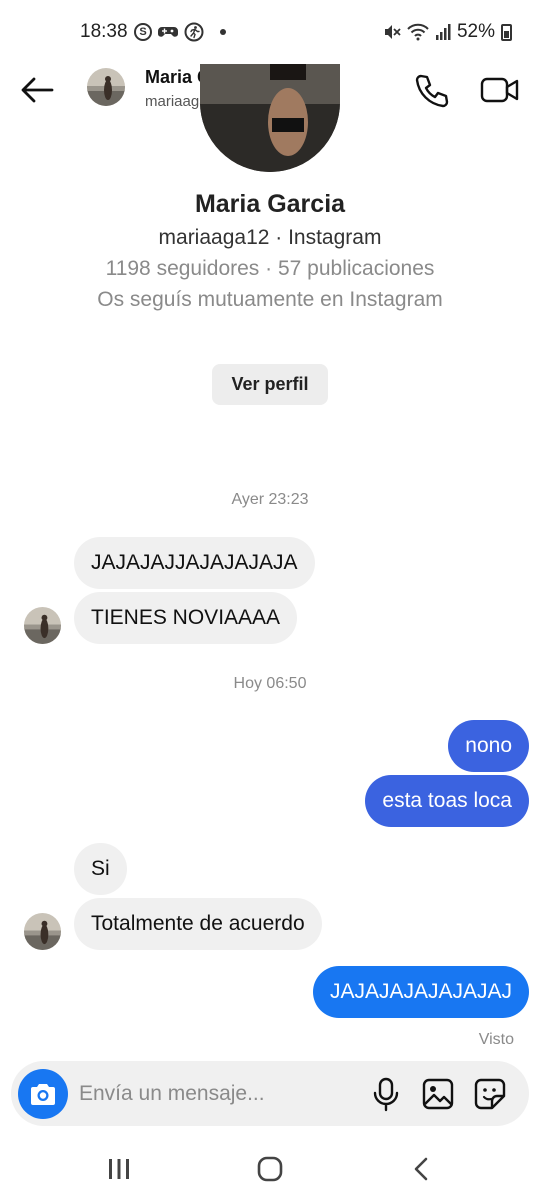  Describe the element at coordinates (168, 32) in the screenshot. I see `game-controller-icon` at that location.